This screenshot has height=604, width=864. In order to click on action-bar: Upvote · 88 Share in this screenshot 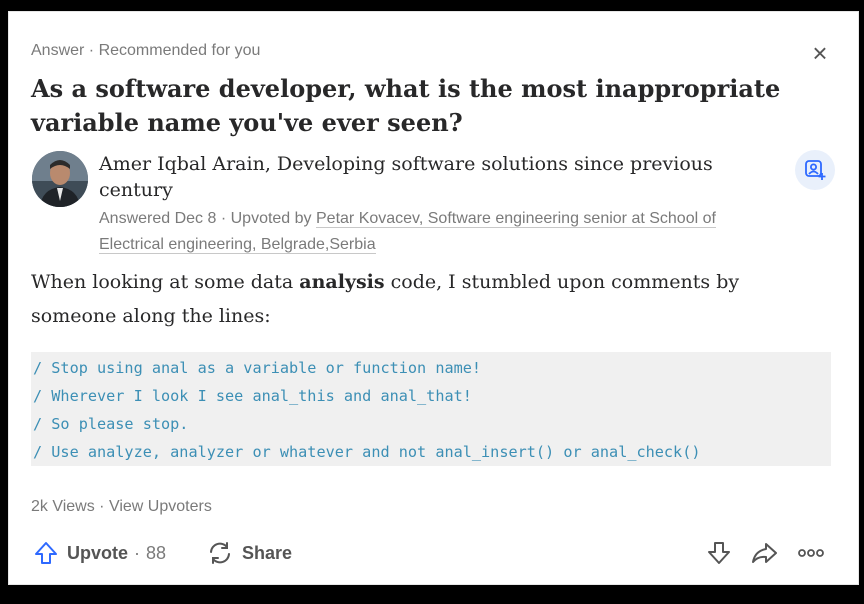, I will do `click(431, 553)`.